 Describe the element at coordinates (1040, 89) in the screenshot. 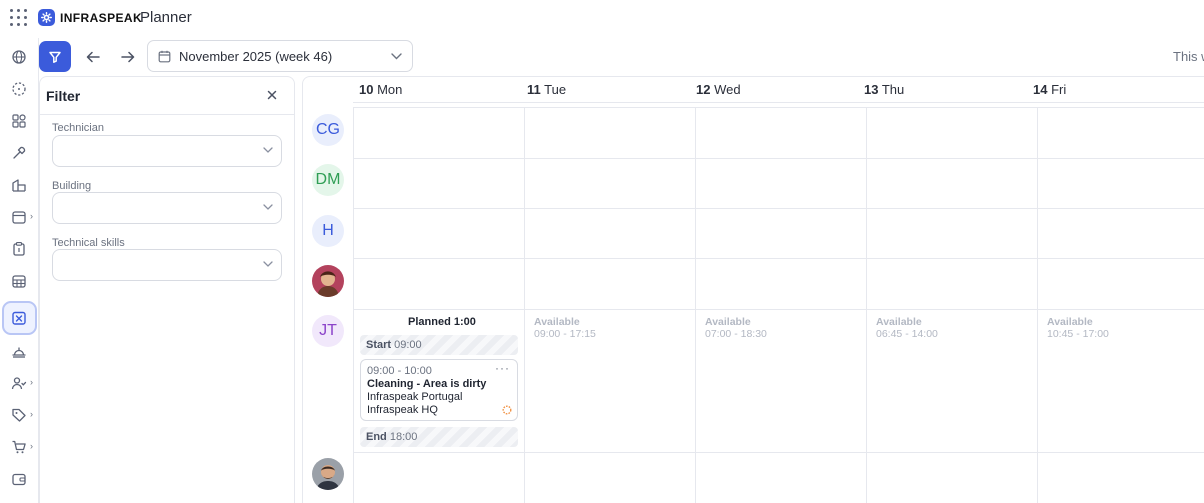

I see `day-number: 14` at that location.